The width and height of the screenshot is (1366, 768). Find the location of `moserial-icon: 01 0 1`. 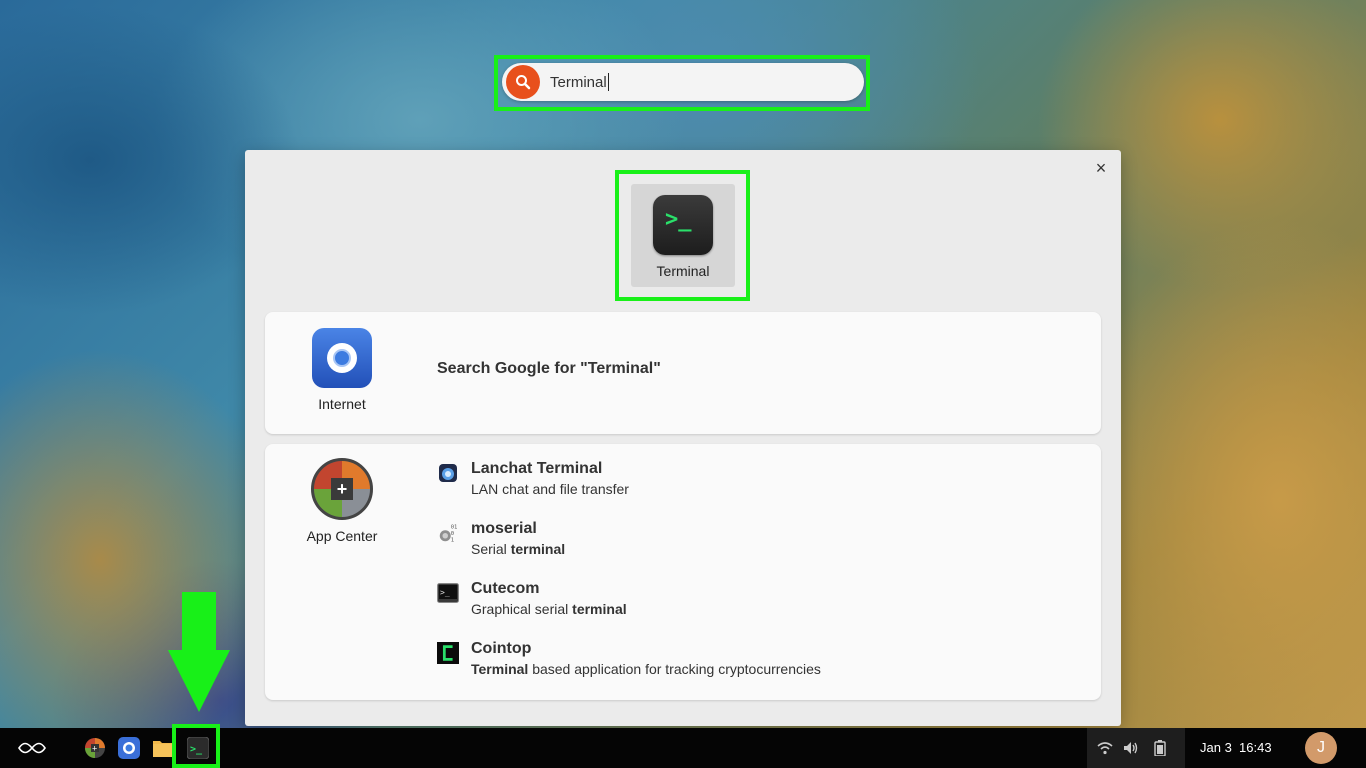

moserial-icon: 01 0 1 is located at coordinates (448, 533).